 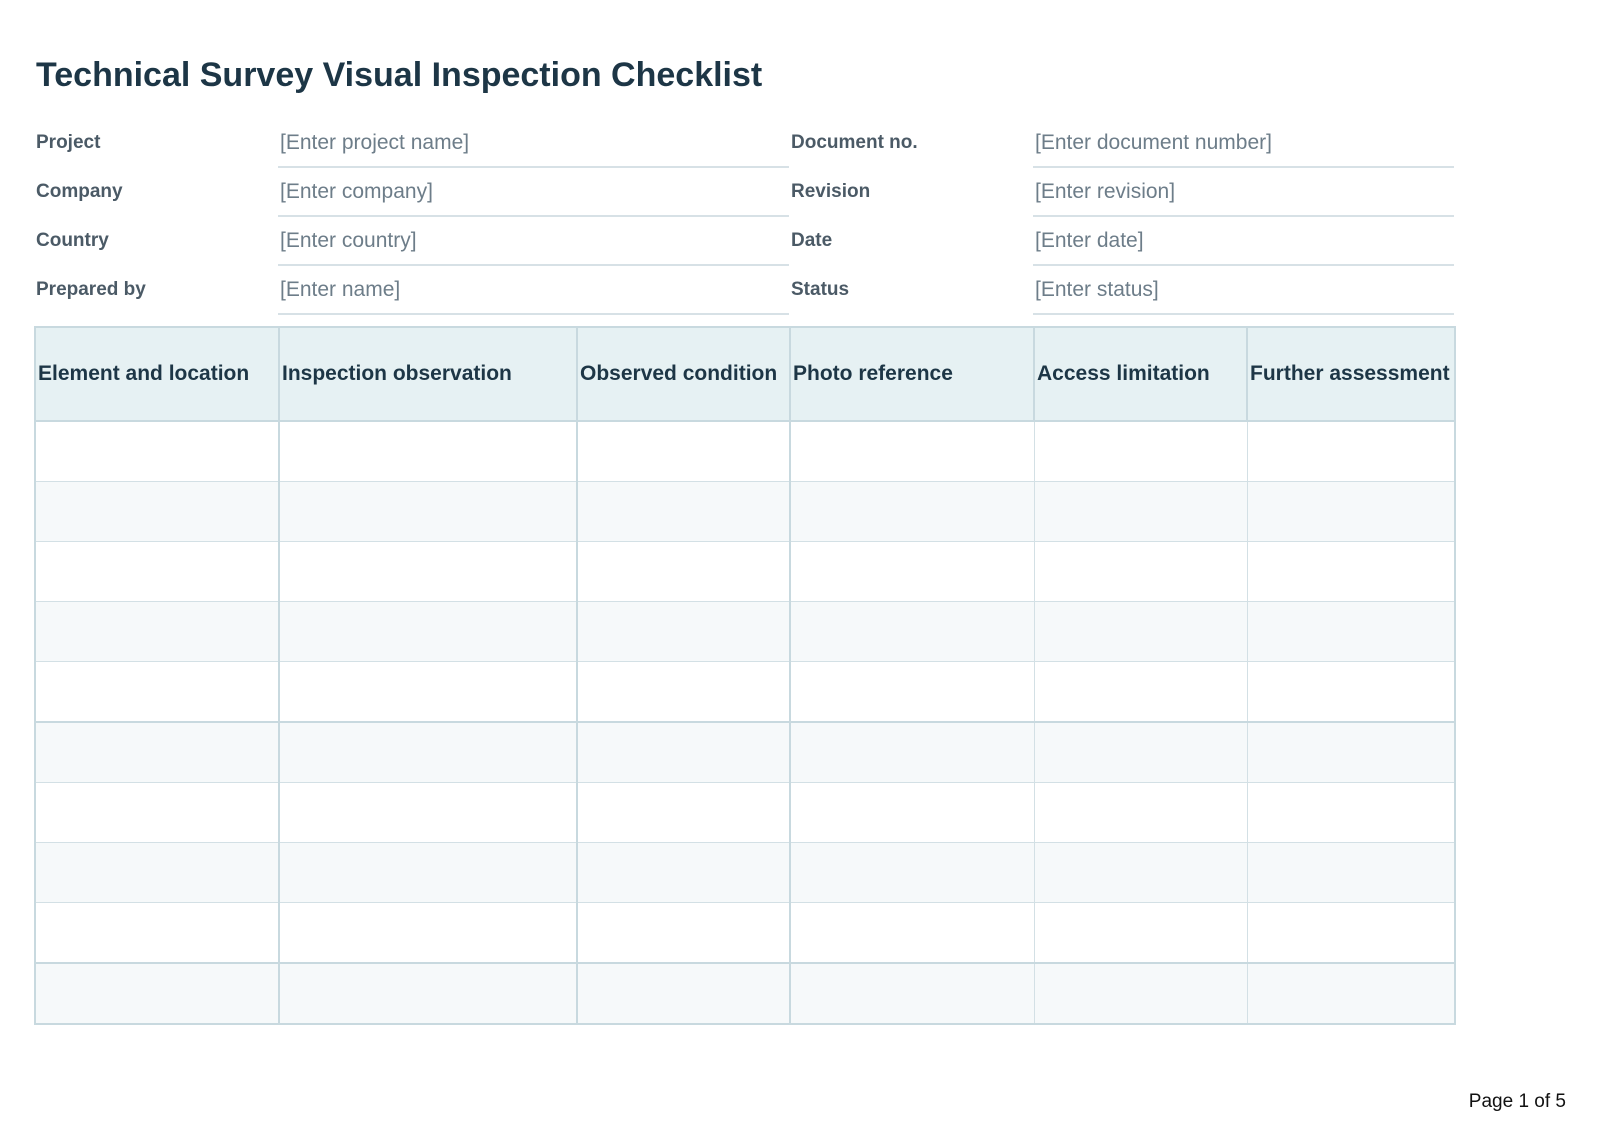 I want to click on revision-label: Revision, so click(x=831, y=191).